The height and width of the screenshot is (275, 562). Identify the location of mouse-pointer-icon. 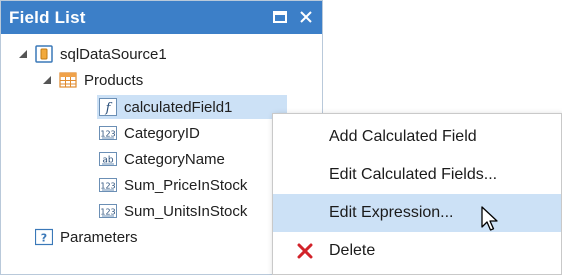
(490, 220).